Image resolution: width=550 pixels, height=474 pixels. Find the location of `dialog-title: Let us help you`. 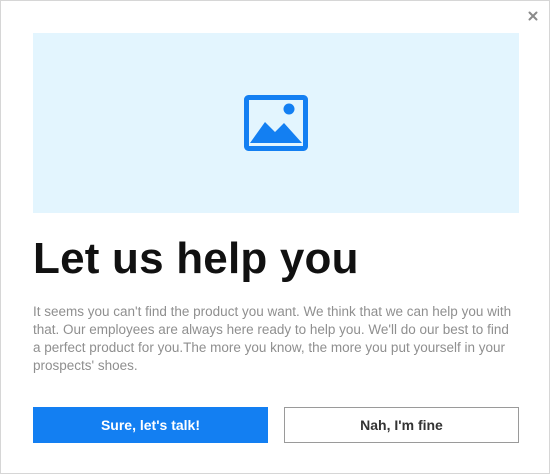

dialog-title: Let us help you is located at coordinates (196, 258).